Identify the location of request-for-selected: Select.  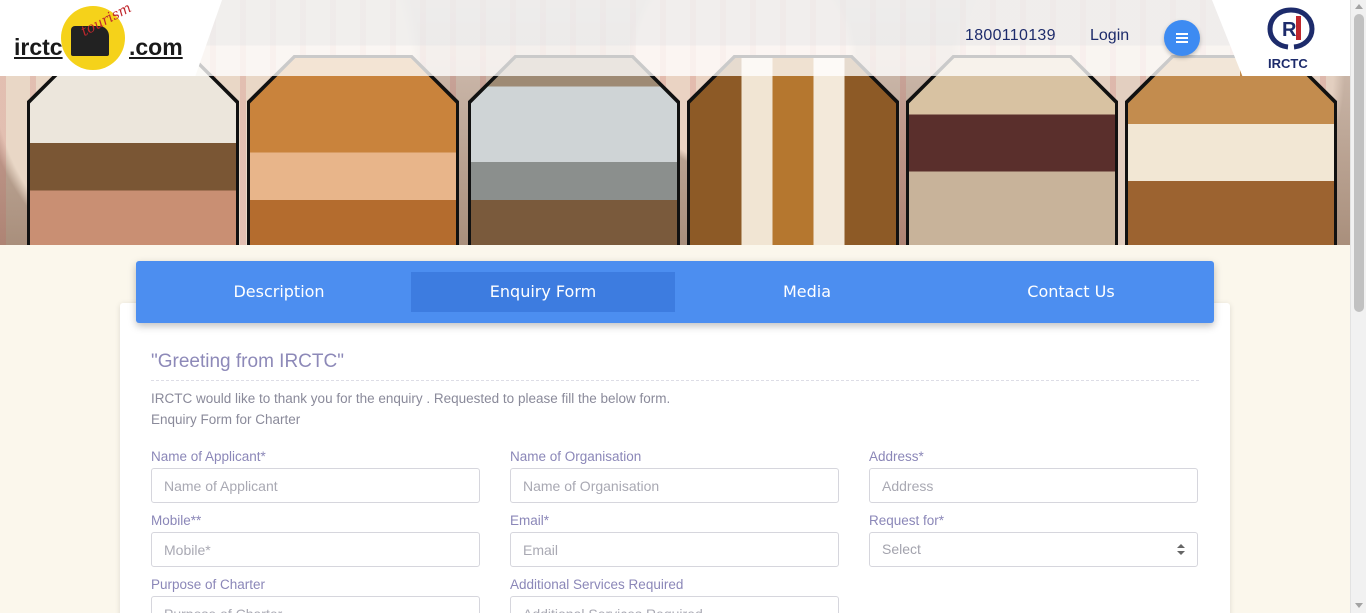
(901, 549).